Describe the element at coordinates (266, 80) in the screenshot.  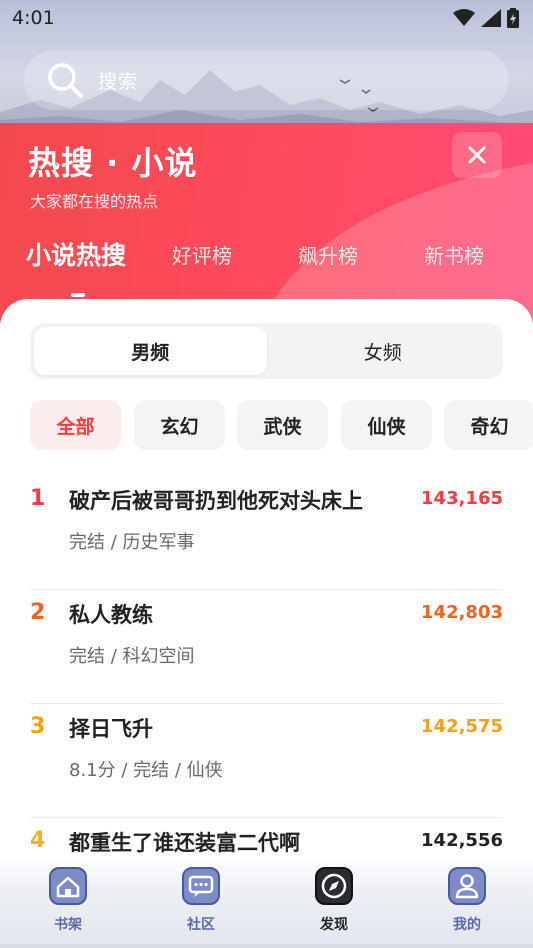
I see `search-bar: 搜索` at that location.